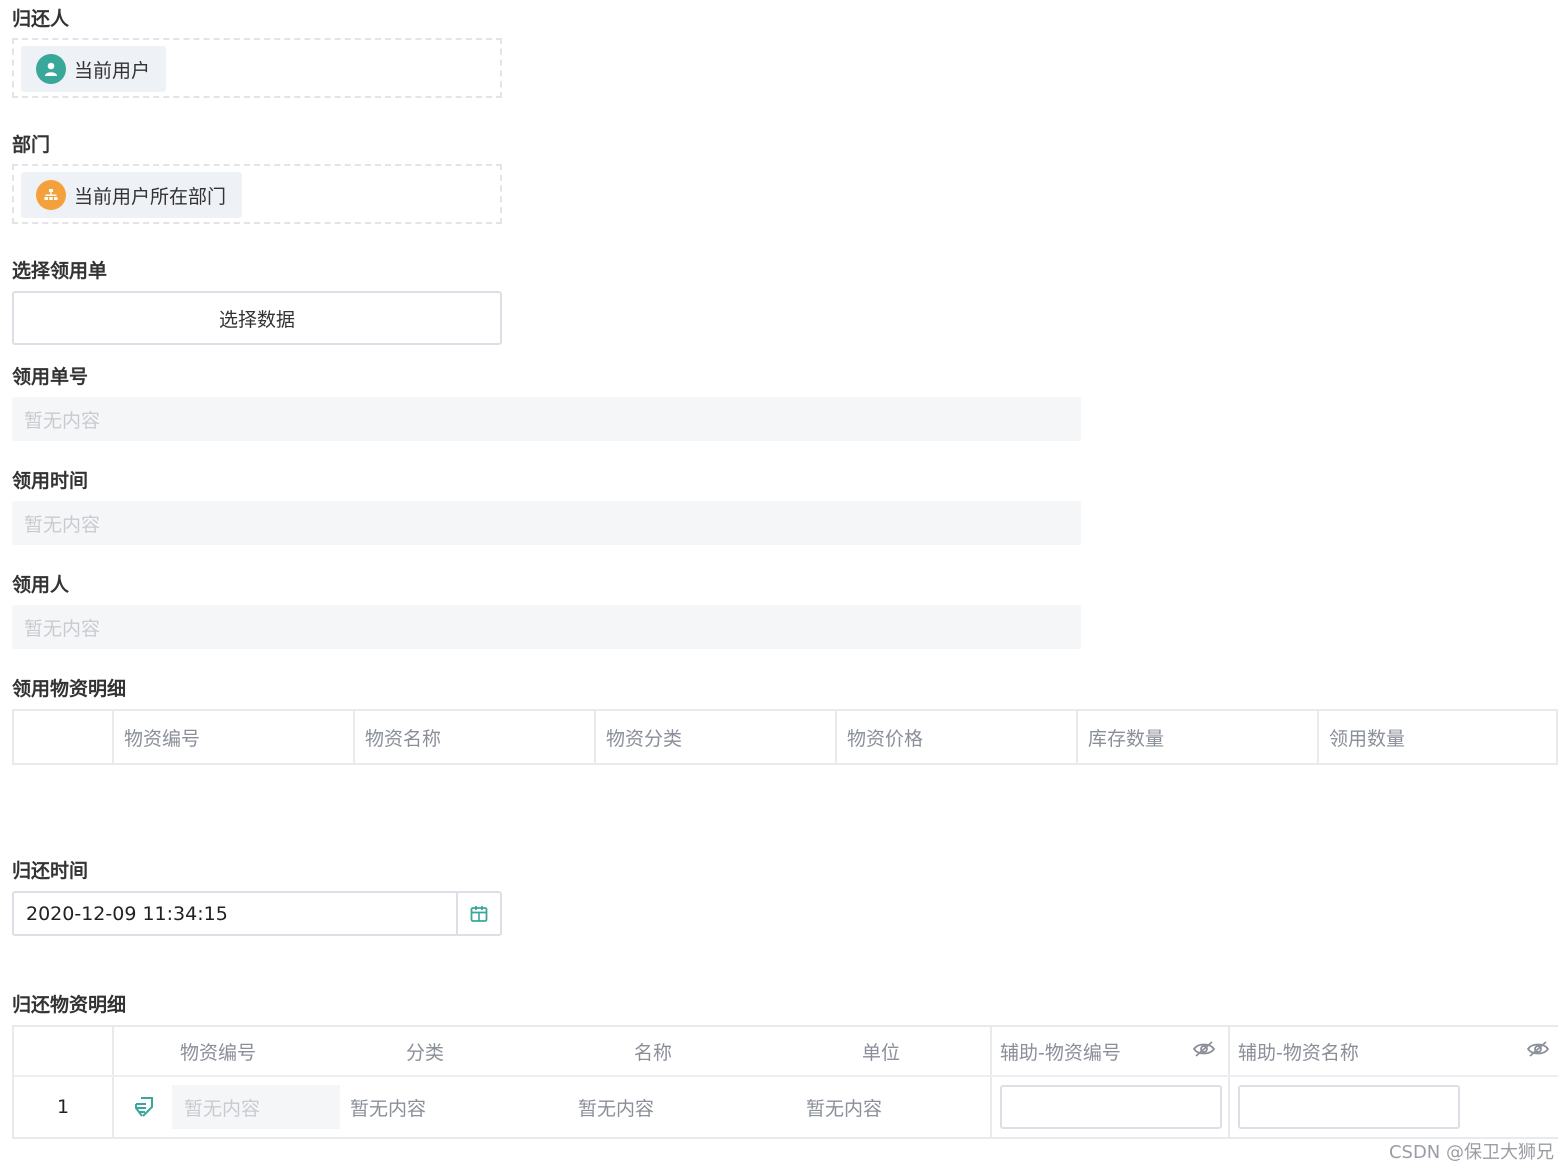 This screenshot has height=1172, width=1568. What do you see at coordinates (50, 377) in the screenshot?
I see `requisition-no-label: 领用单号` at bounding box center [50, 377].